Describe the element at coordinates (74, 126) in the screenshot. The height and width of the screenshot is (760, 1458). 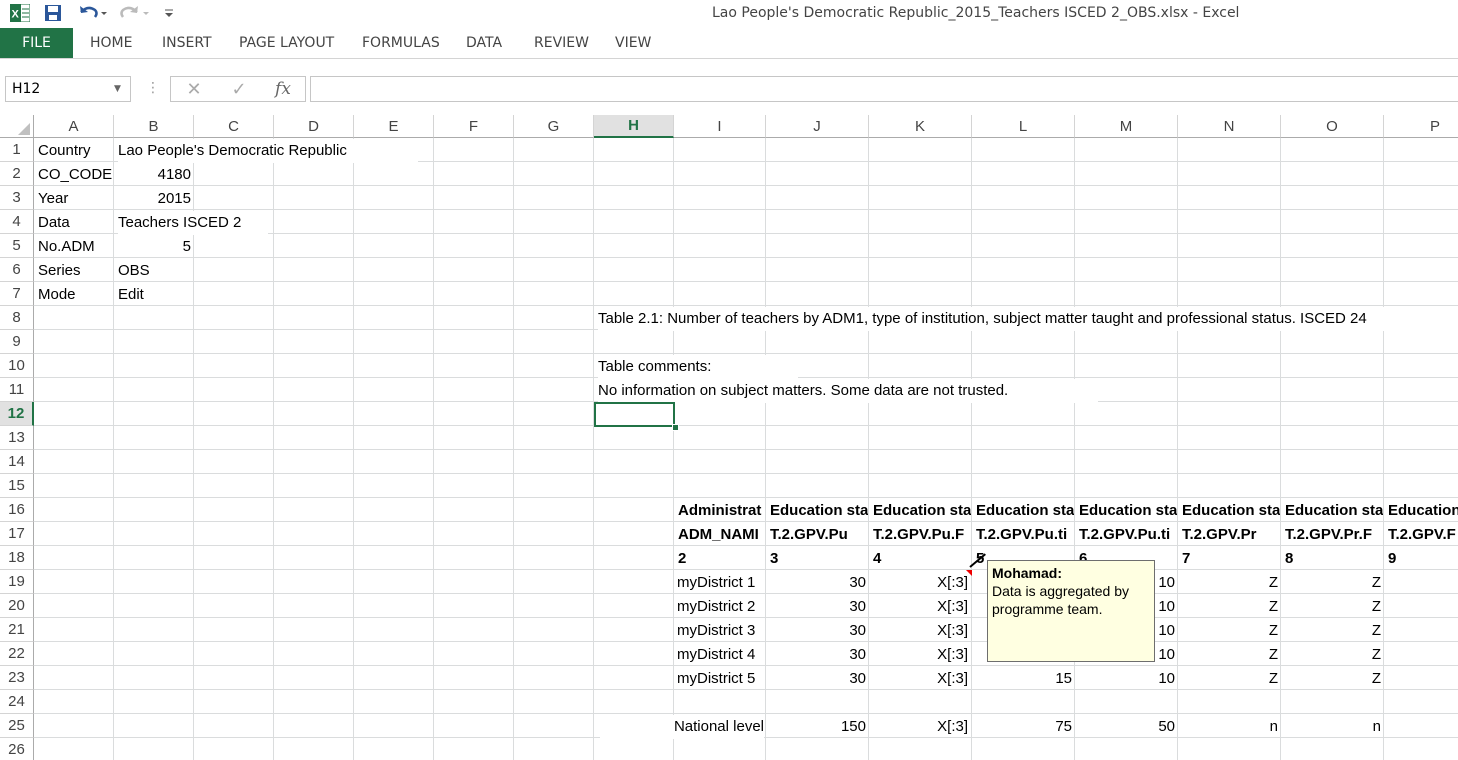
I see `column-header-a: A` at that location.